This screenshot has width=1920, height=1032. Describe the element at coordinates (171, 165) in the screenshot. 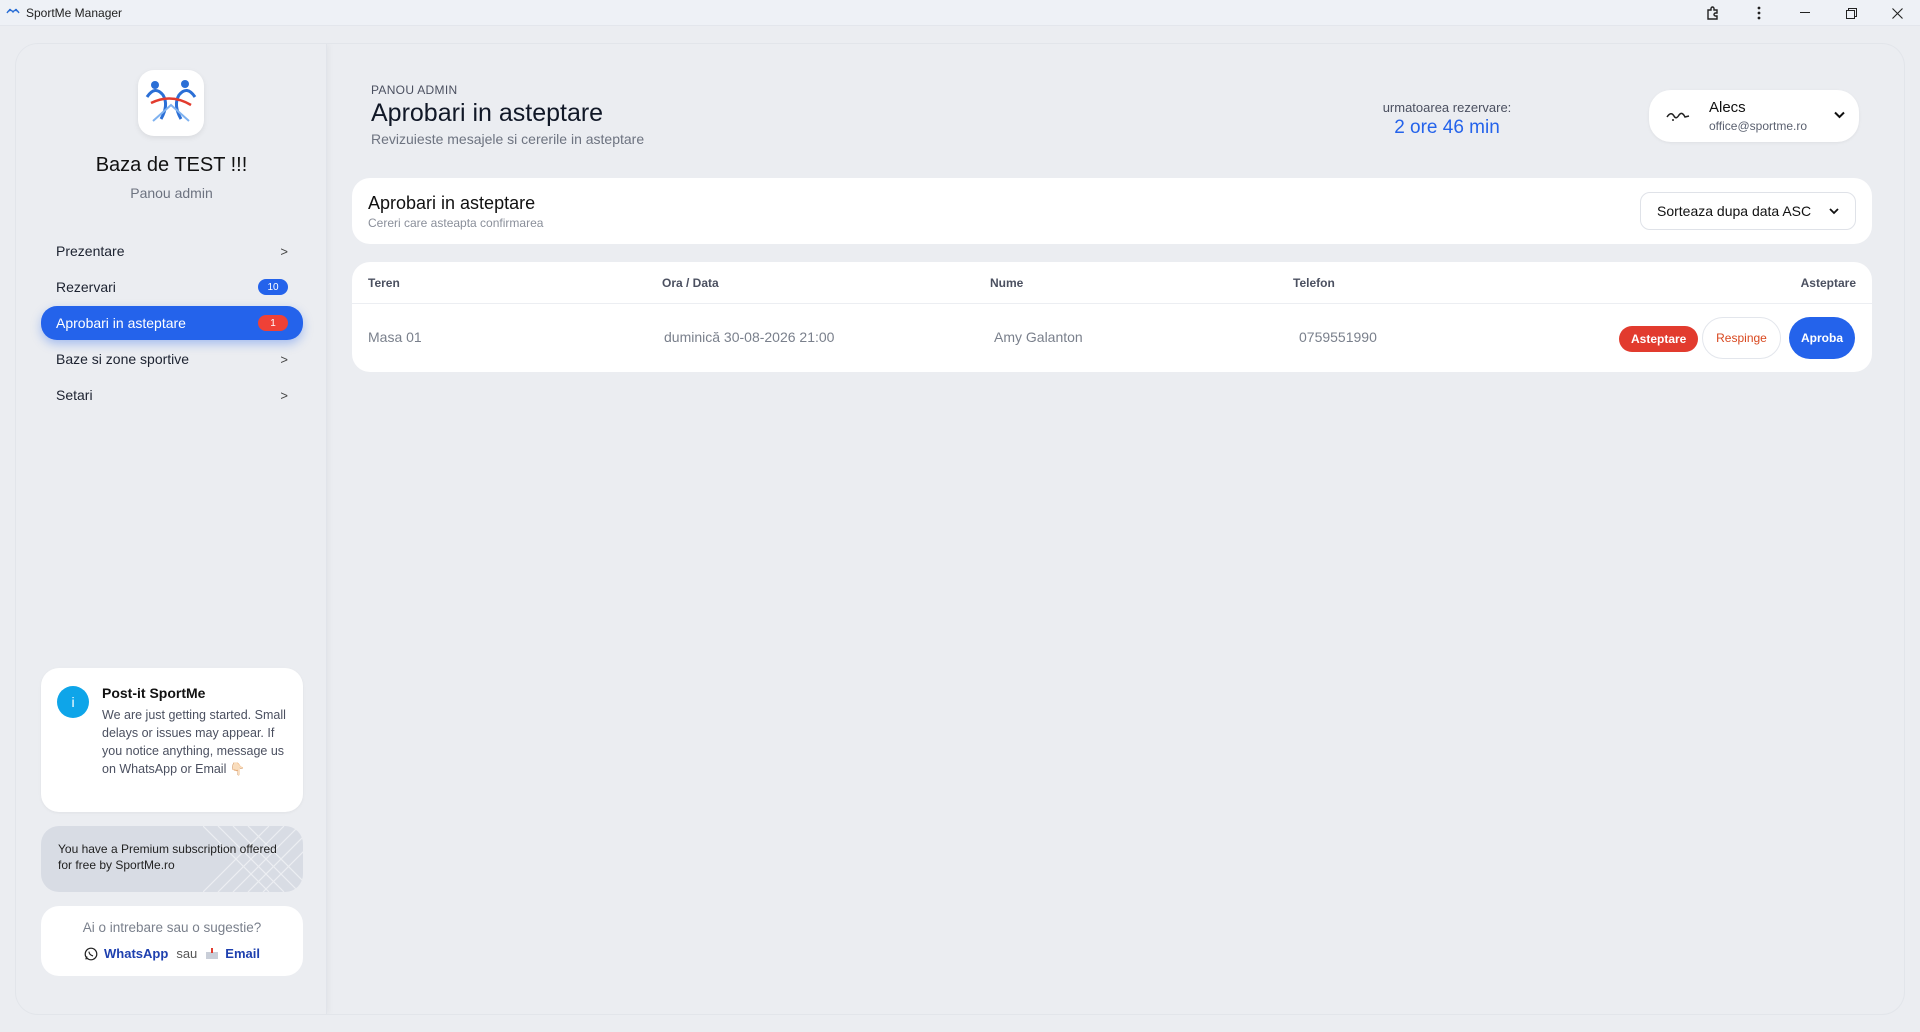

I see `org-name: Baza de TEST !!!` at that location.